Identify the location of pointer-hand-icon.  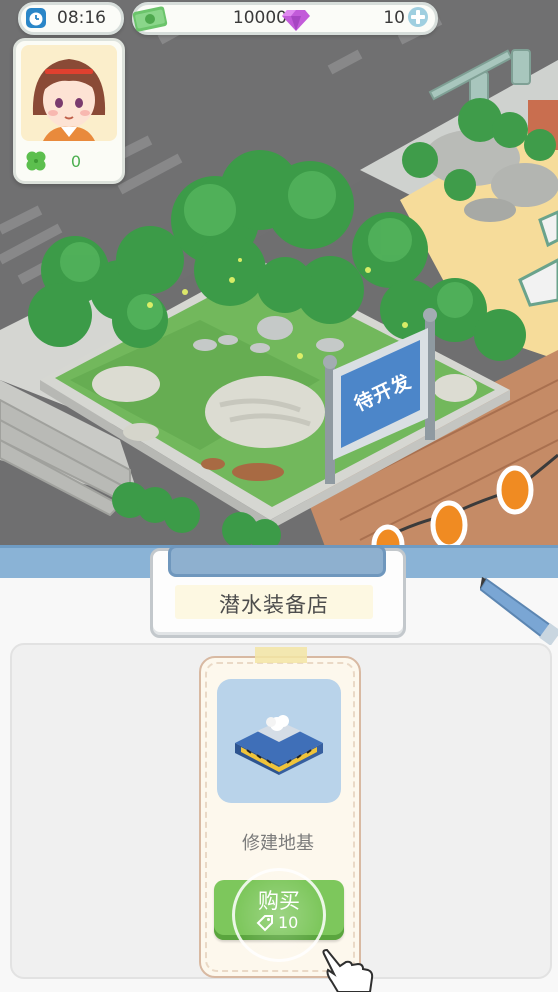
(348, 970).